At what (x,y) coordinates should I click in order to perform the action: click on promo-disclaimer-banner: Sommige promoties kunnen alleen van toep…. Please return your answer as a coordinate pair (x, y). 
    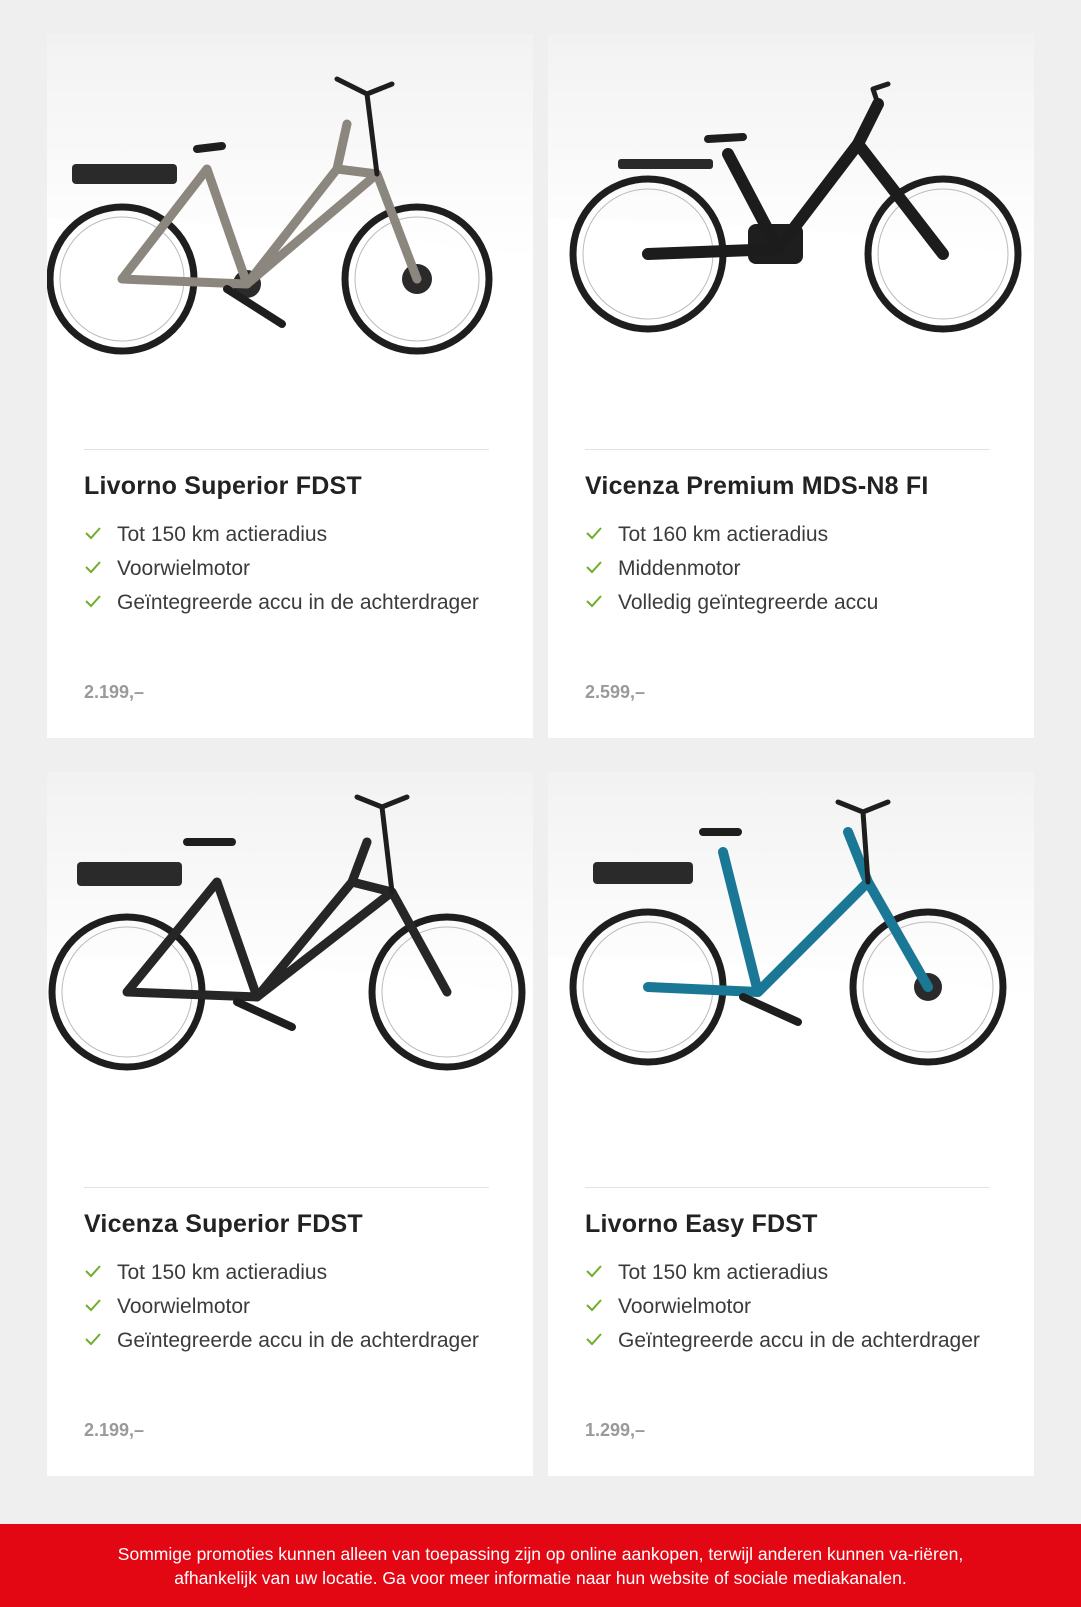
    Looking at the image, I should click on (540, 1565).